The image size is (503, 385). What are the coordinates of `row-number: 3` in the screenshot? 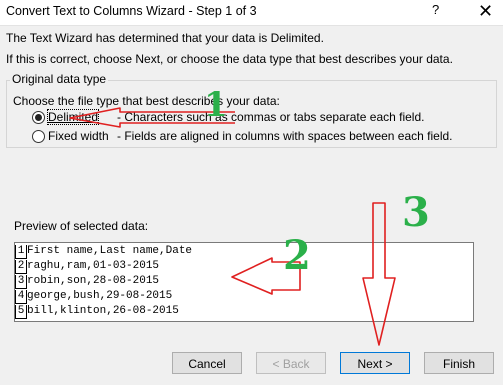 It's located at (21, 282).